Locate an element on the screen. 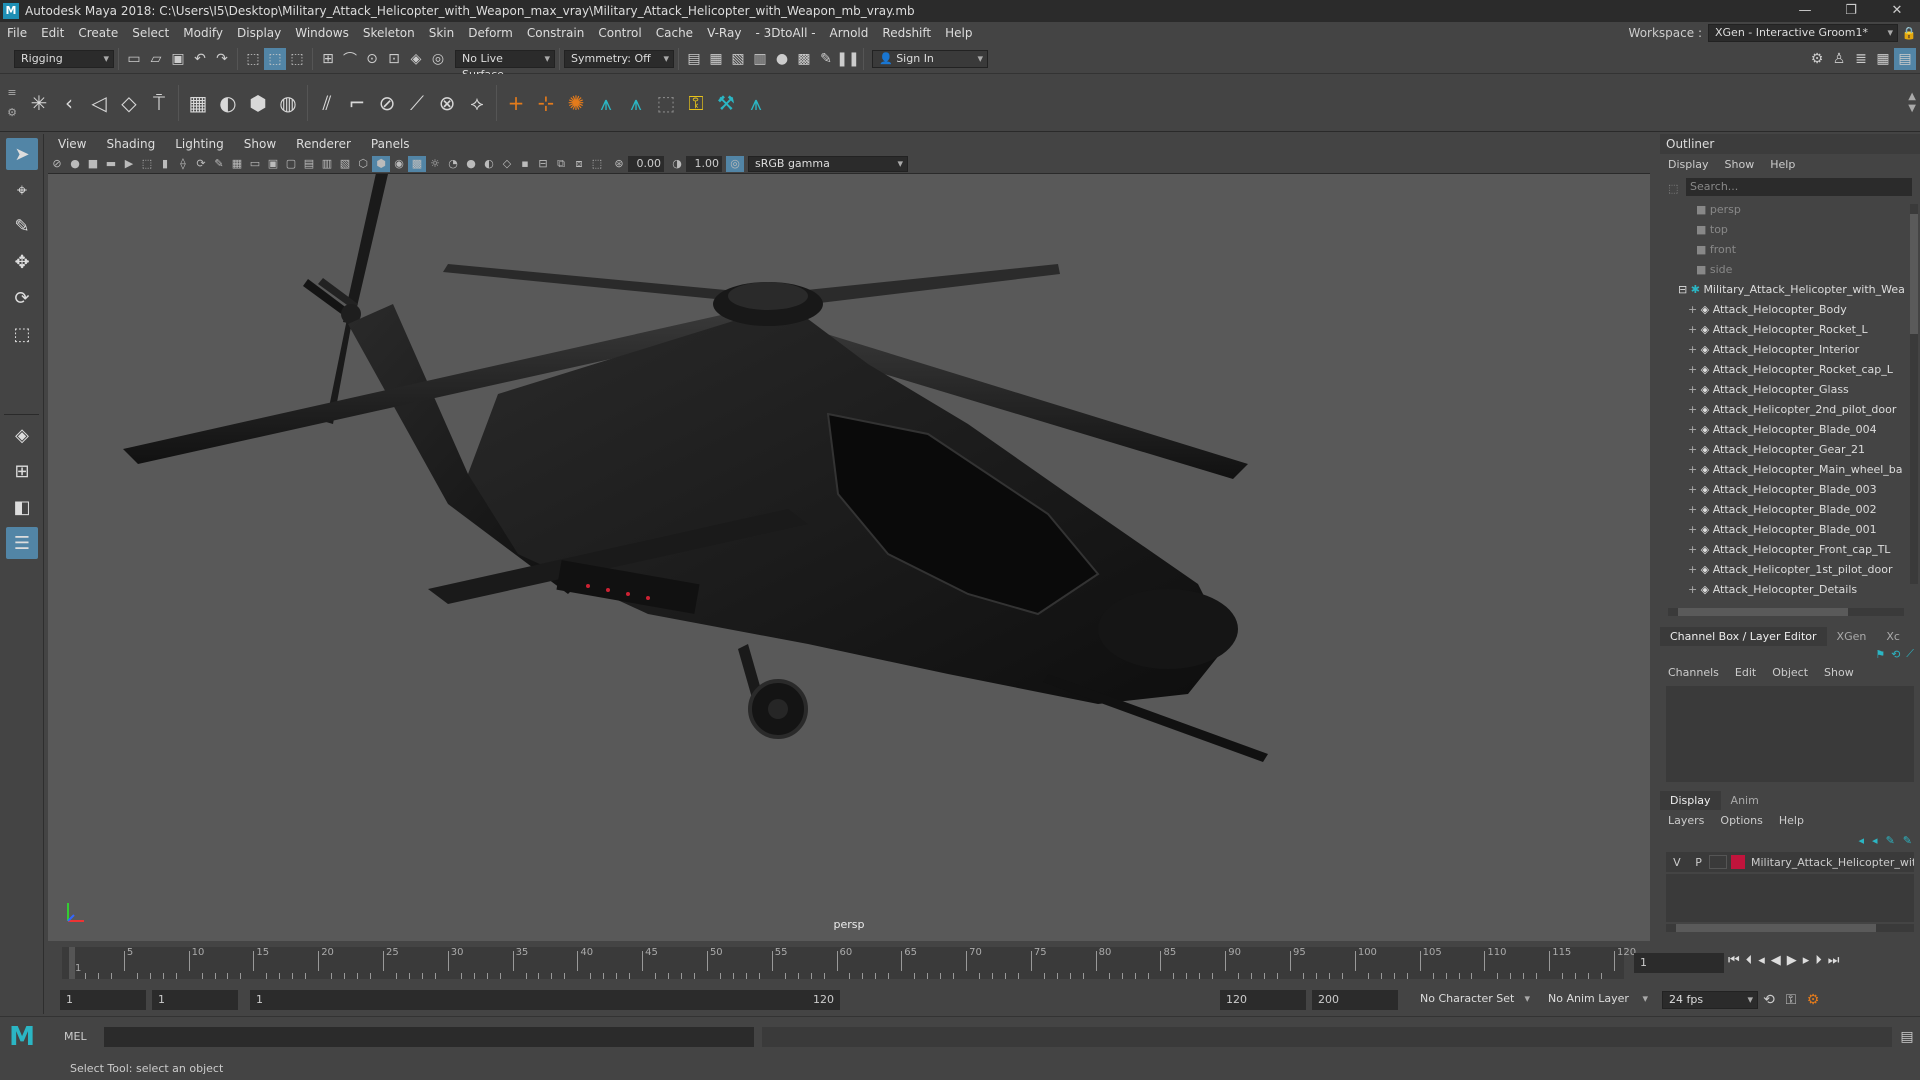 This screenshot has height=1080, width=1920. current-frame-field: 1 is located at coordinates (1679, 963).